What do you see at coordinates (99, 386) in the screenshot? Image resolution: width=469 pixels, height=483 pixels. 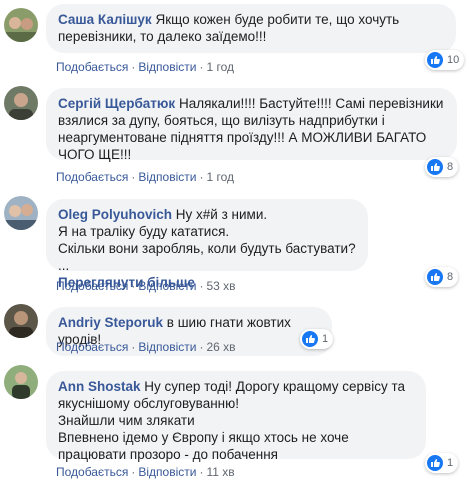 I see `comment-author: Ann Shostak` at bounding box center [99, 386].